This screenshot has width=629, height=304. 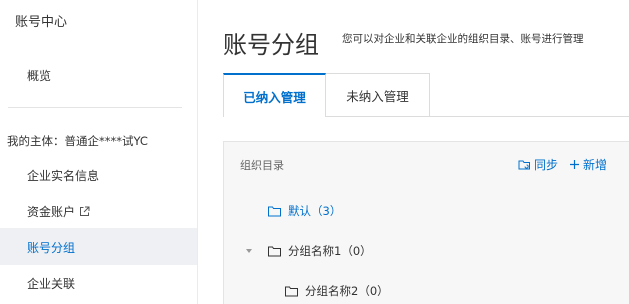 What do you see at coordinates (347, 291) in the screenshot?
I see `tree-item-label: 分组名称2（0）` at bounding box center [347, 291].